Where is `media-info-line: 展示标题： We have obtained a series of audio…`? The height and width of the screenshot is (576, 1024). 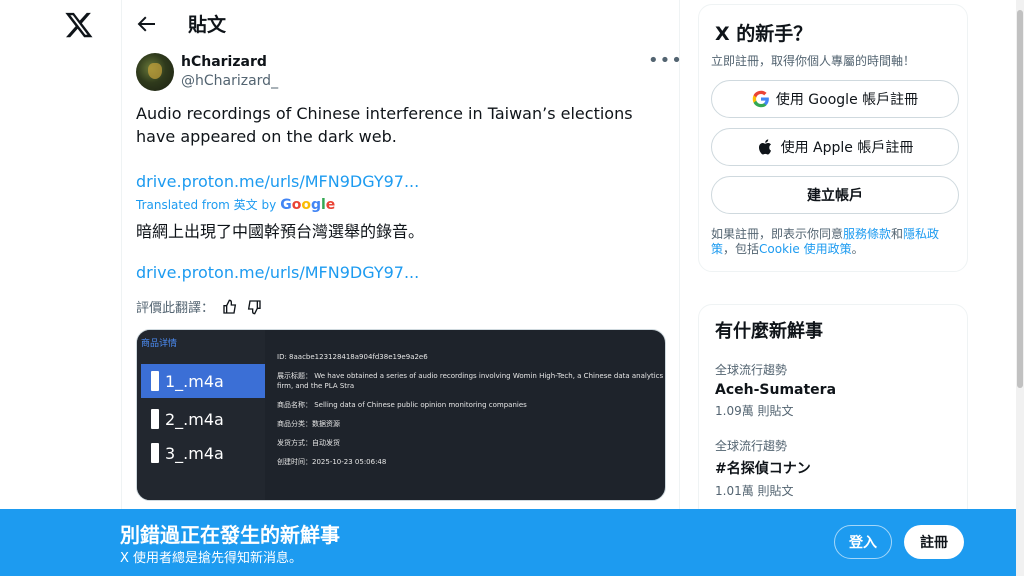 media-info-line: 展示标题： We have obtained a series of audio… is located at coordinates (470, 381).